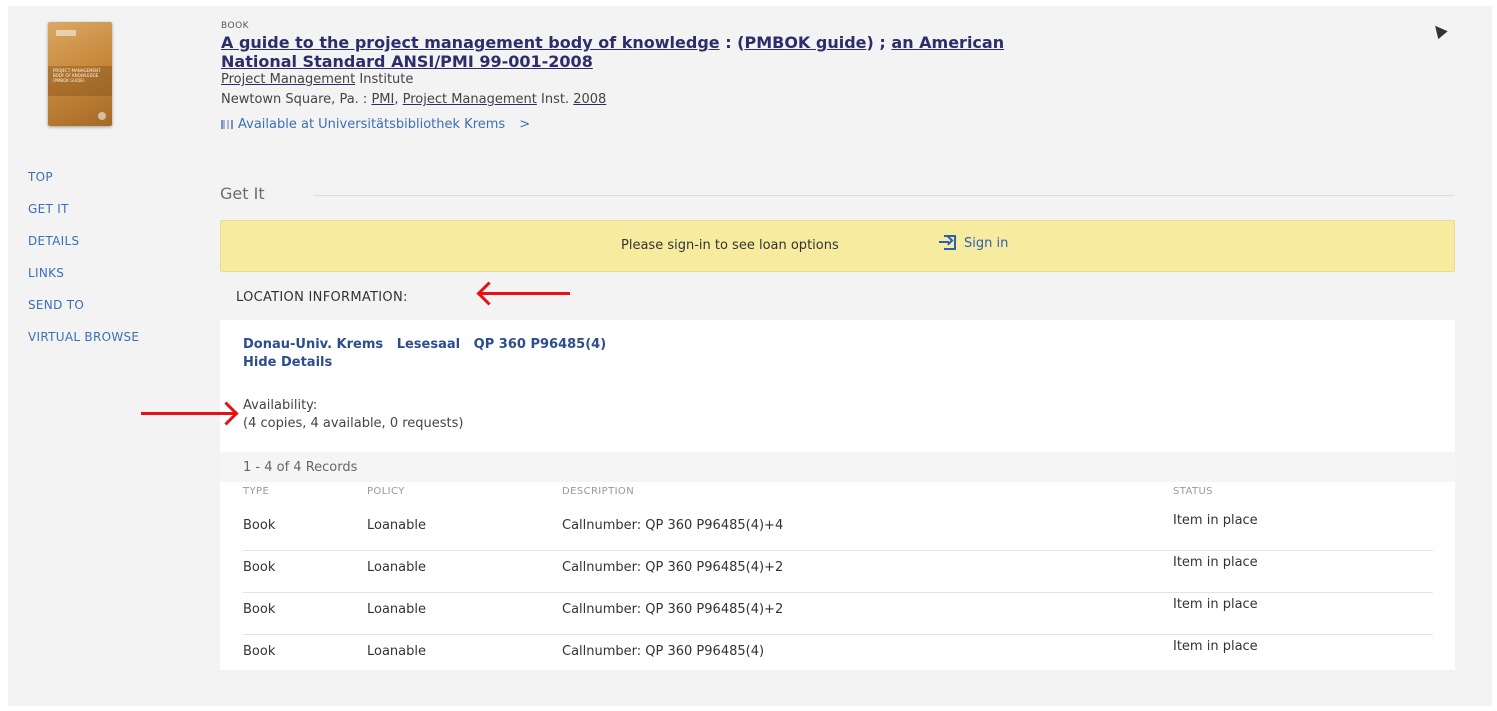  What do you see at coordinates (83, 177) in the screenshot?
I see `nav-item-top: TOP` at bounding box center [83, 177].